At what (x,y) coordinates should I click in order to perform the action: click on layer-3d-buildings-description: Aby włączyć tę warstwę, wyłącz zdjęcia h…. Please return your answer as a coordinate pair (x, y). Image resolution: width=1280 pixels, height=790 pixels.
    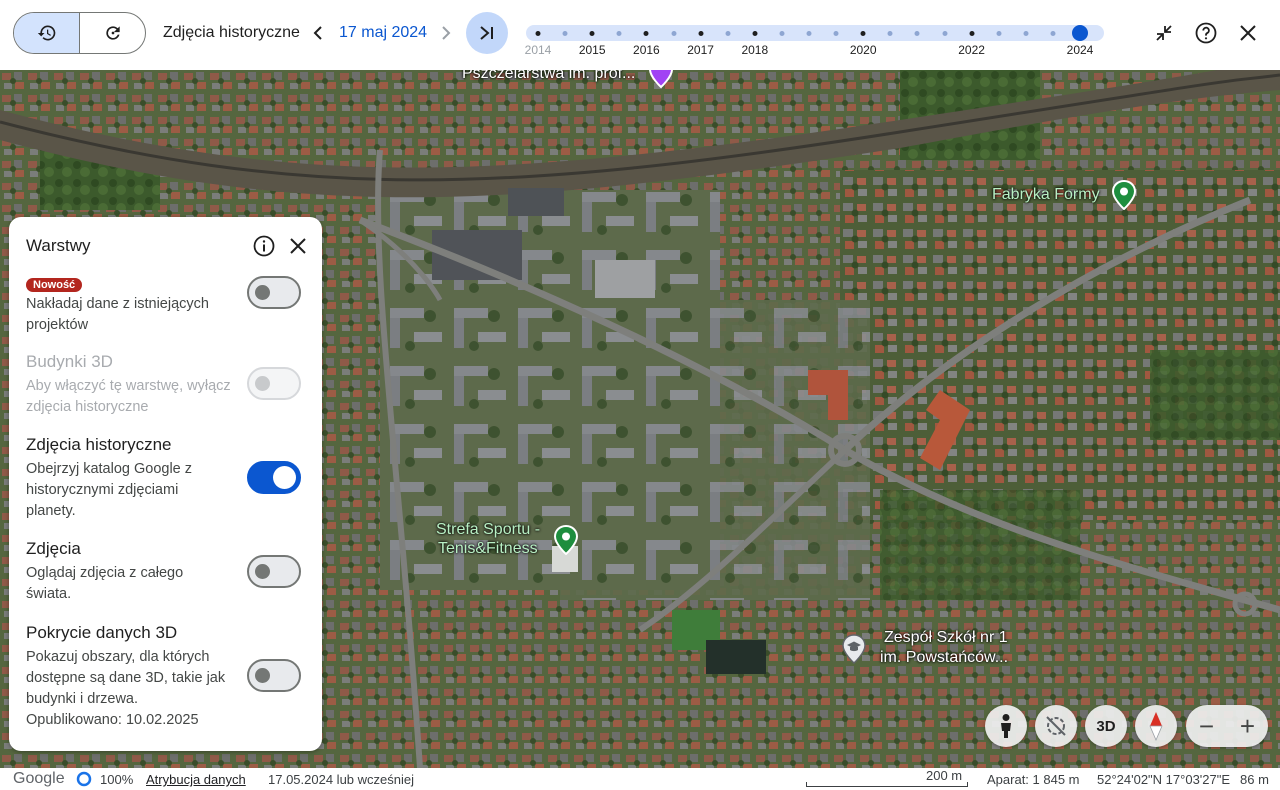
    Looking at the image, I should click on (128, 396).